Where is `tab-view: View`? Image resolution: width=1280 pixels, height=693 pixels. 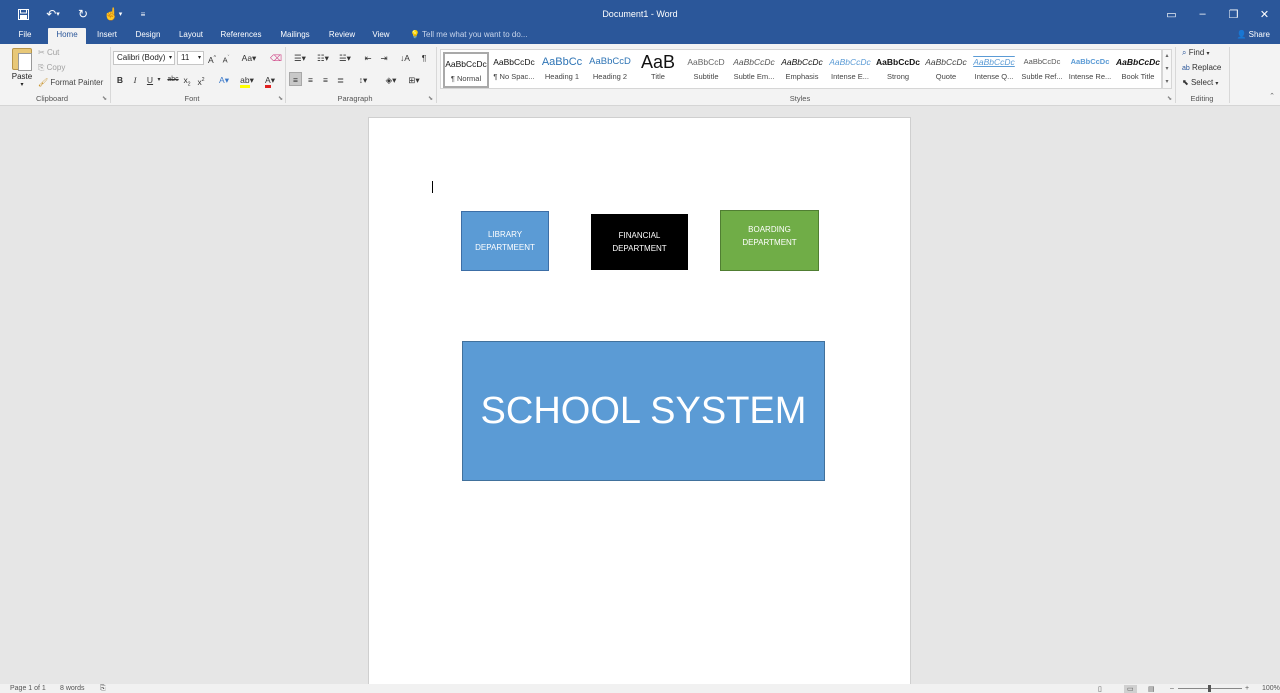
tab-view: View is located at coordinates (381, 36).